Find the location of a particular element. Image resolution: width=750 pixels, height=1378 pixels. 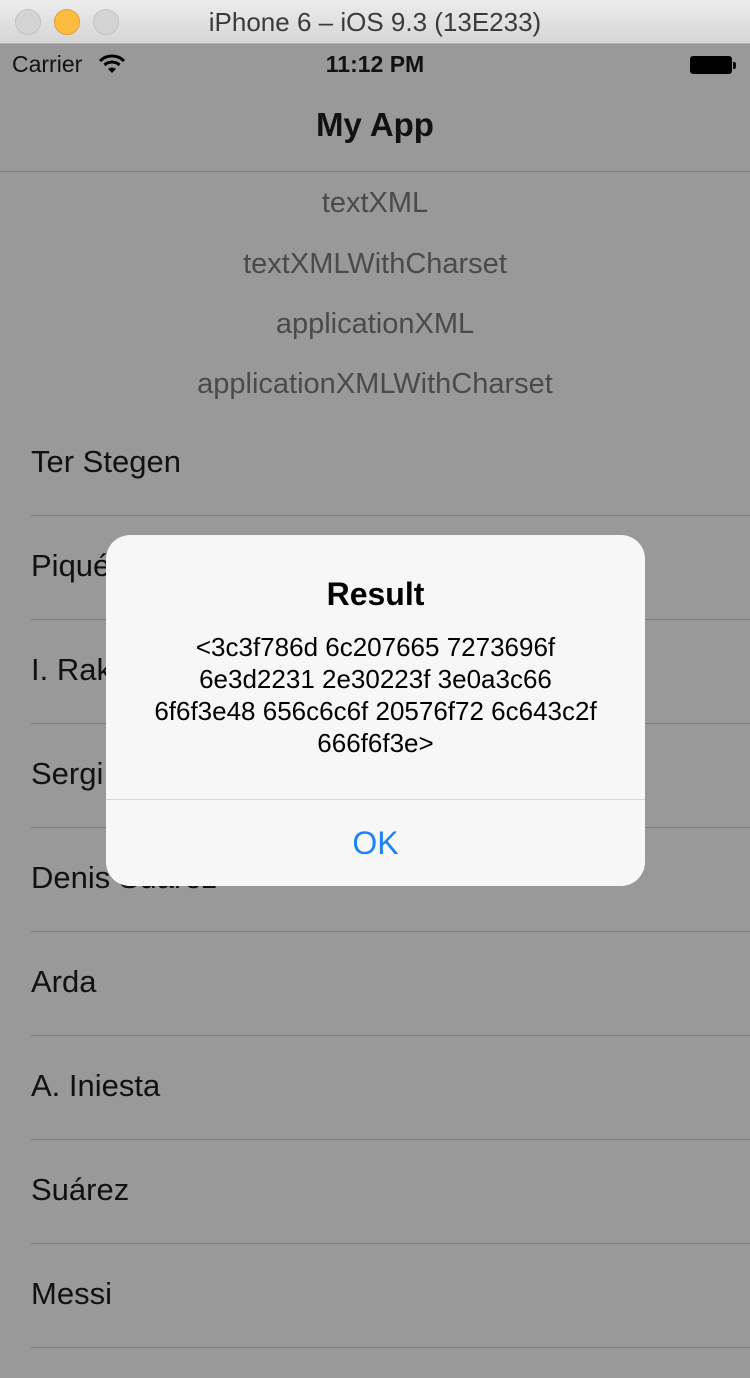

table-row: Ter Stegen is located at coordinates (375, 464).